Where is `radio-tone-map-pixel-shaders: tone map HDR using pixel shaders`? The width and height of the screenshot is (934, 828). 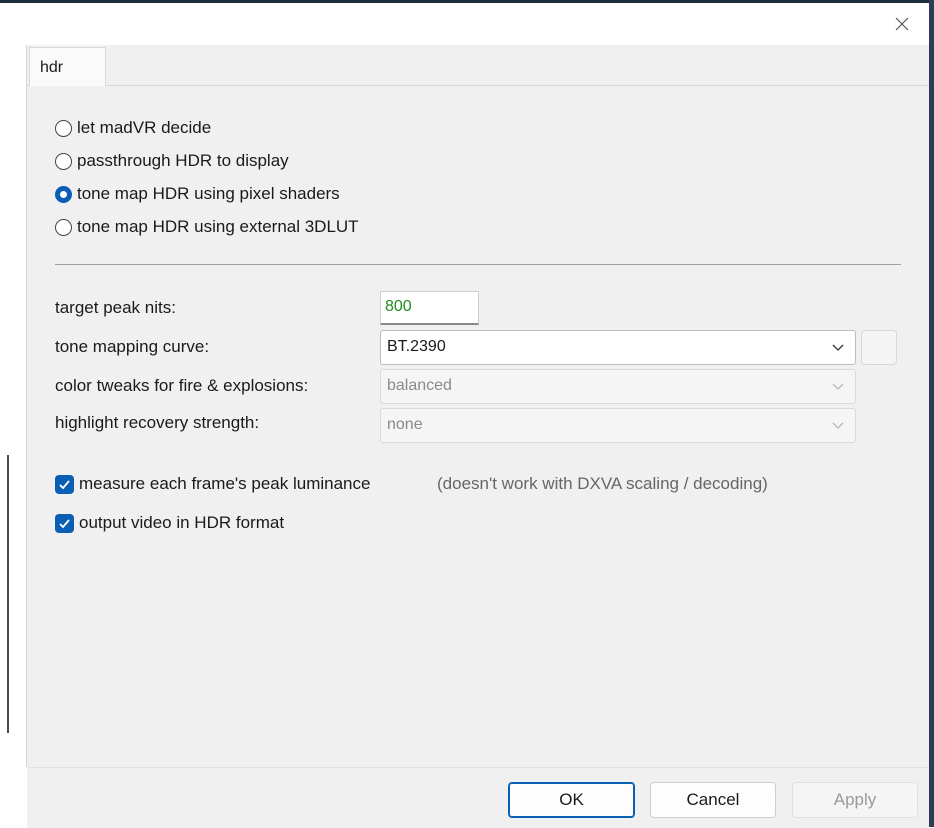
radio-tone-map-pixel-shaders: tone map HDR using pixel shaders is located at coordinates (197, 194).